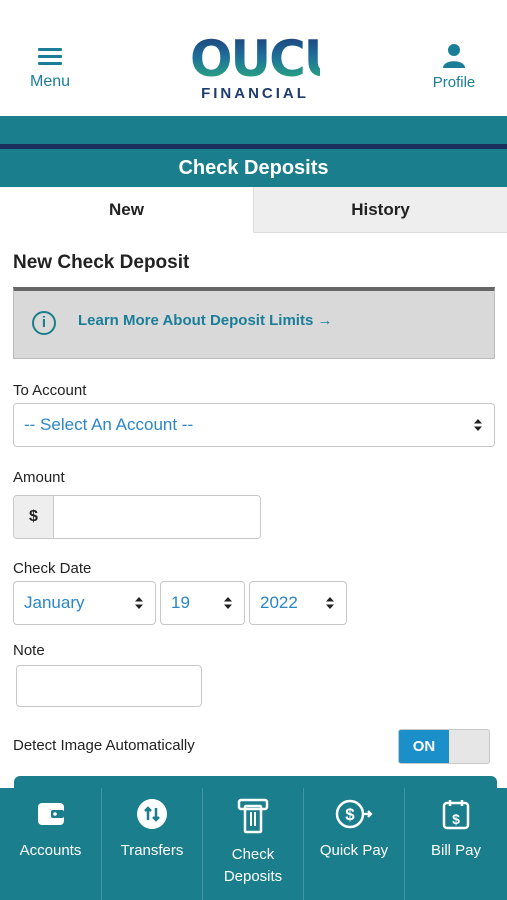 This screenshot has width=507, height=900. Describe the element at coordinates (34, 517) in the screenshot. I see `currency-prefix: $` at that location.